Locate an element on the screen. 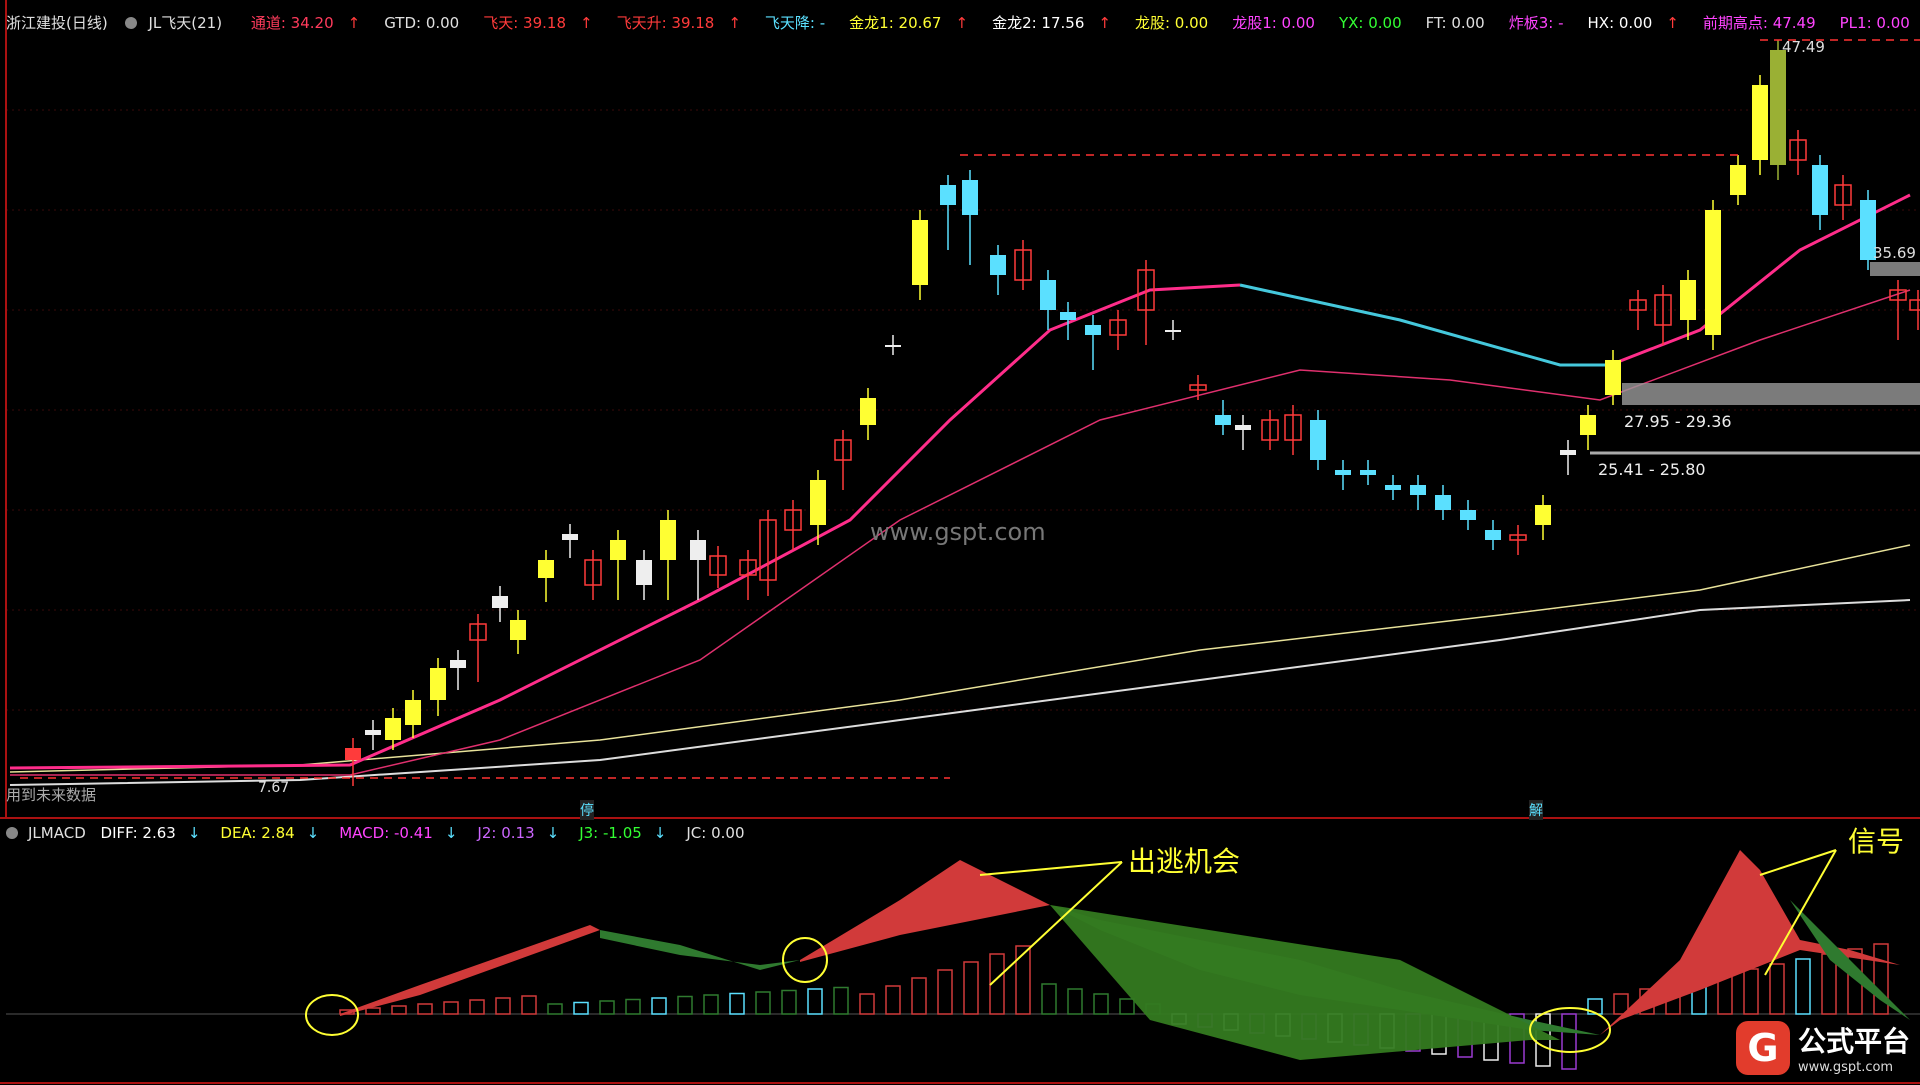  macd-settings-dot-icon is located at coordinates (12, 833).